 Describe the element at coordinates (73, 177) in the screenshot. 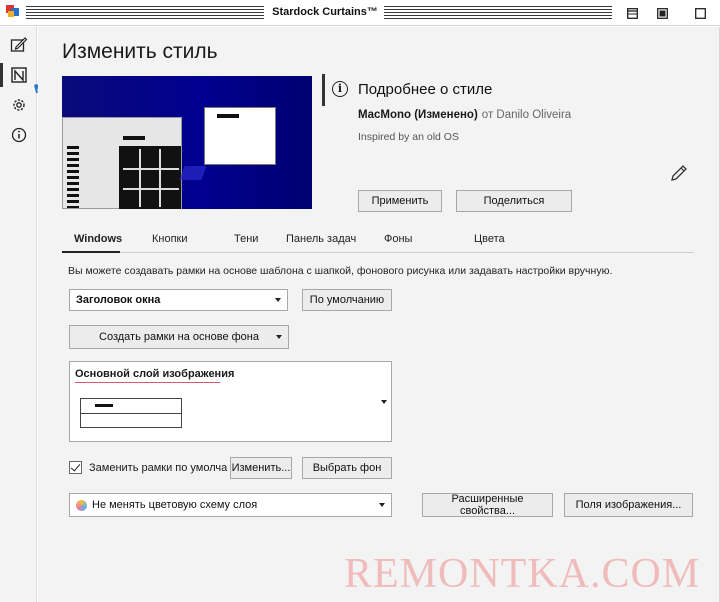

I see `preview-lines` at that location.